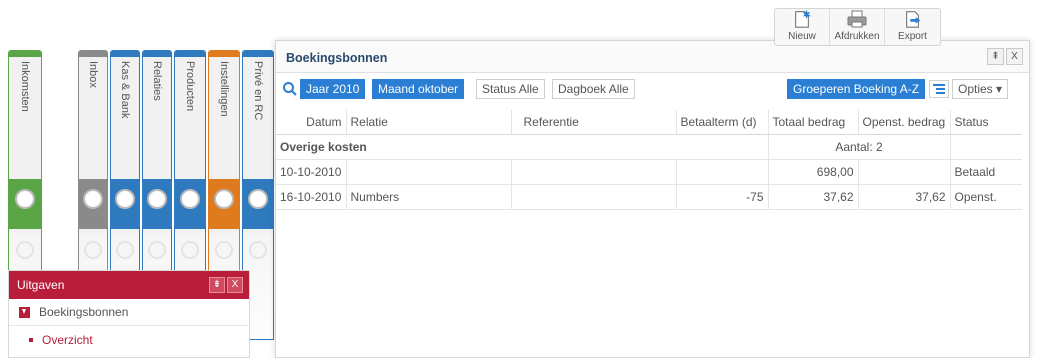 The width and height of the screenshot is (1038, 358). What do you see at coordinates (904, 197) in the screenshot?
I see `cell-open: 37,62` at bounding box center [904, 197].